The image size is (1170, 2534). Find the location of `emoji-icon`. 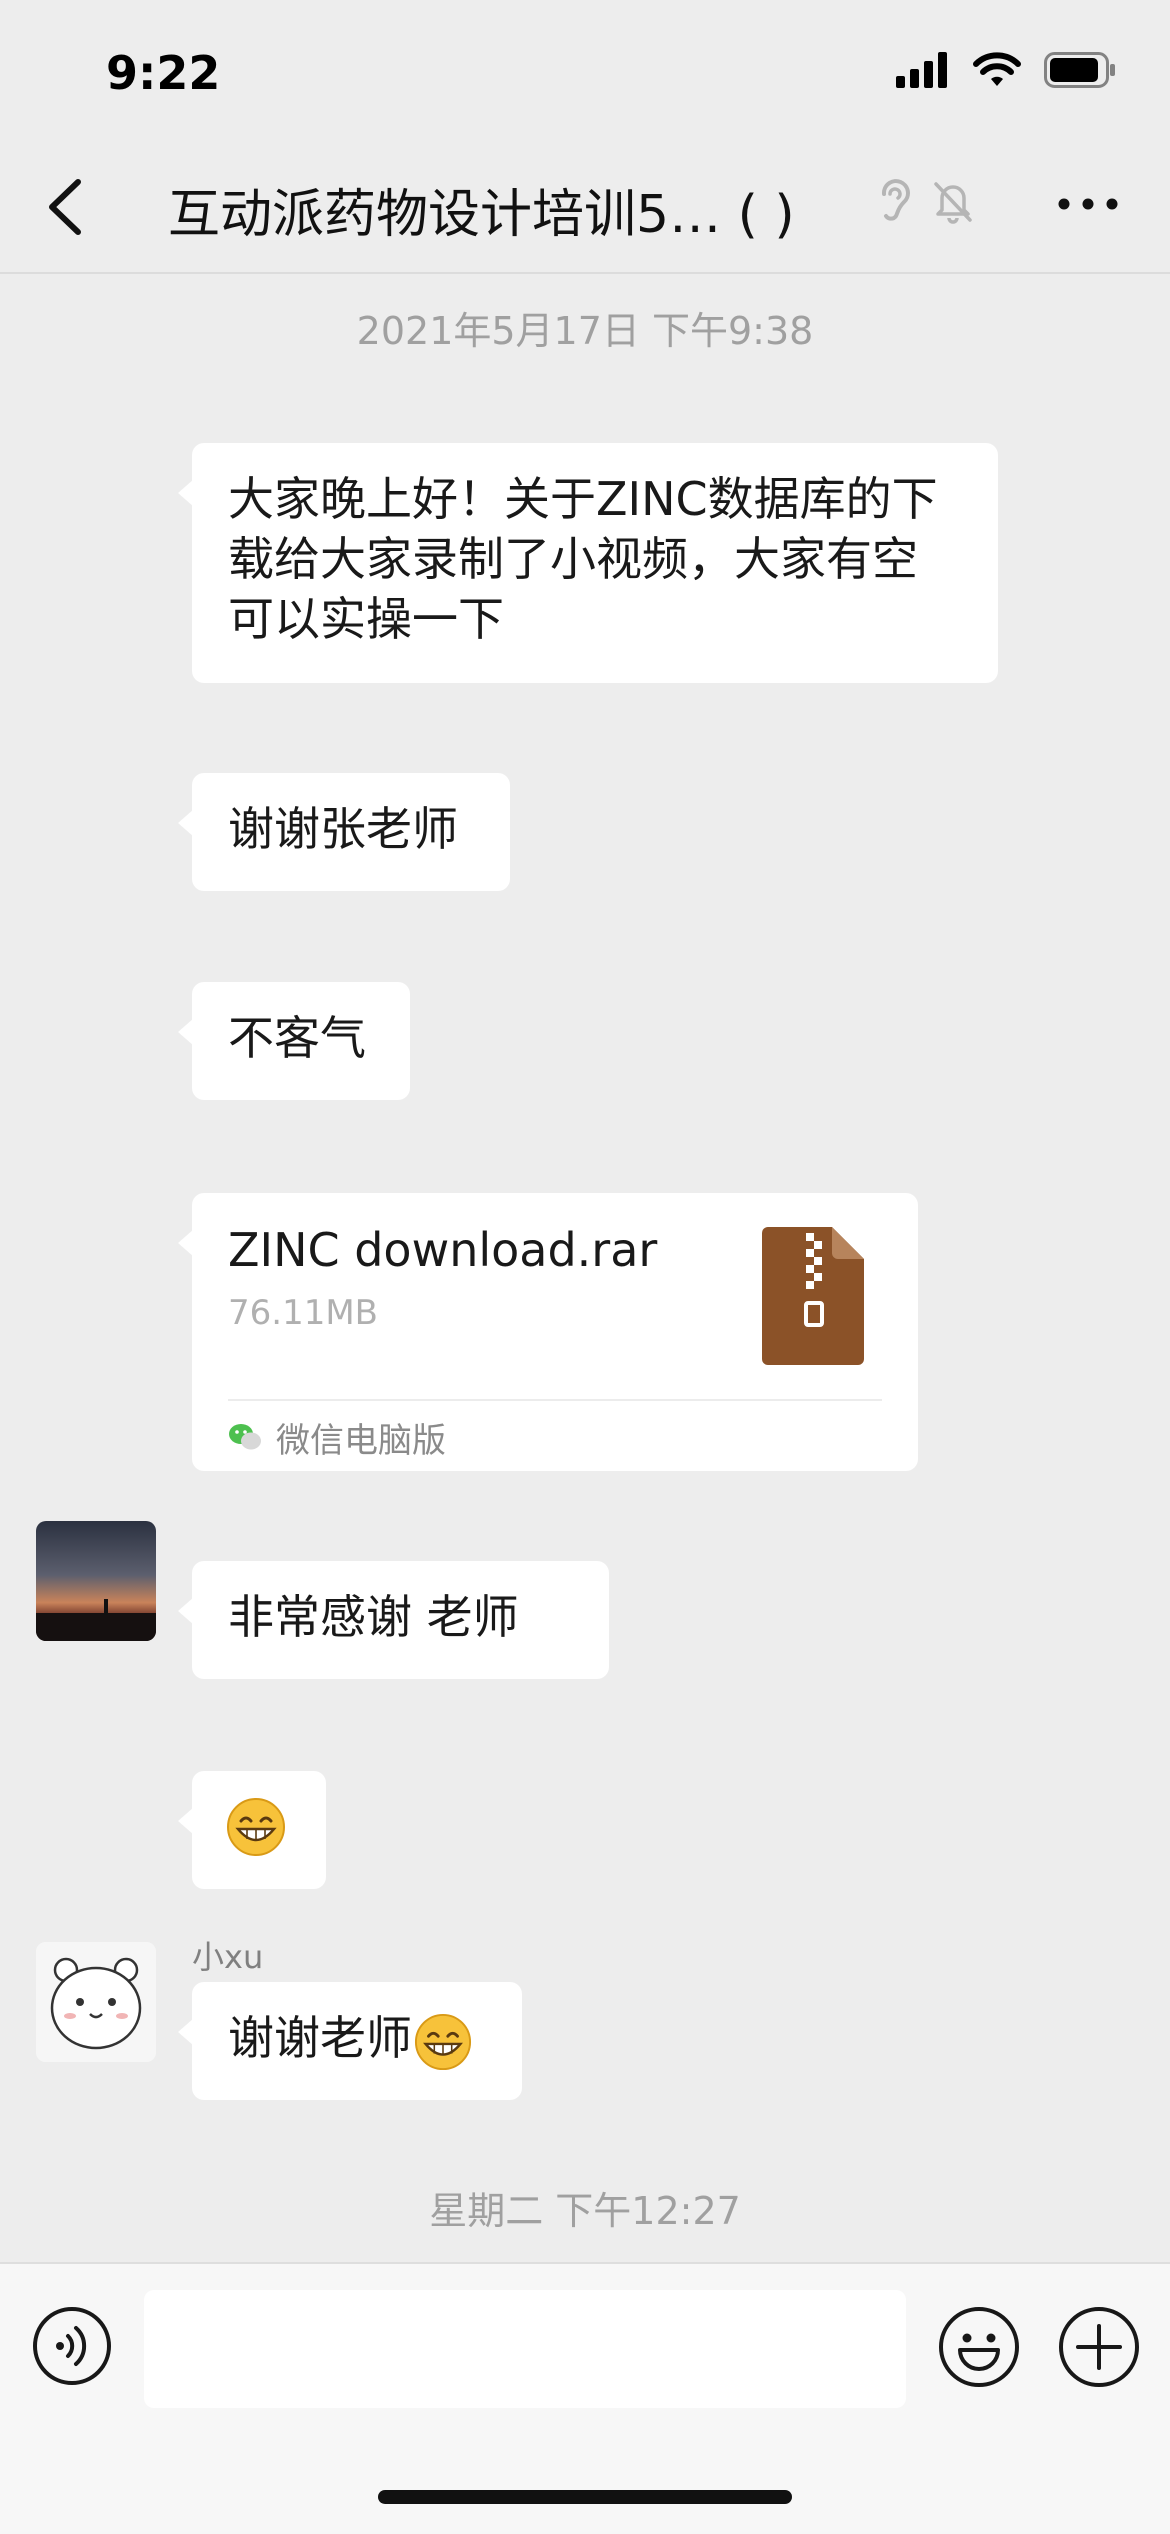

emoji-icon is located at coordinates (979, 2347).